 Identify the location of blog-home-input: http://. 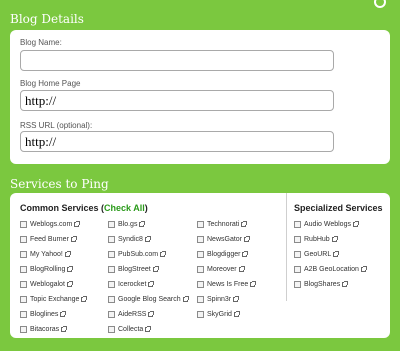
(177, 100).